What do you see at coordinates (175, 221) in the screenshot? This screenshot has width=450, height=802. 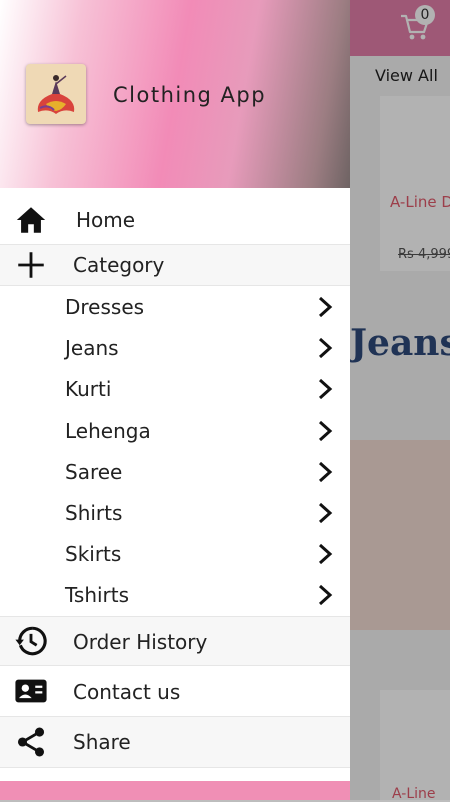 I see `menu-item-home: Home` at bounding box center [175, 221].